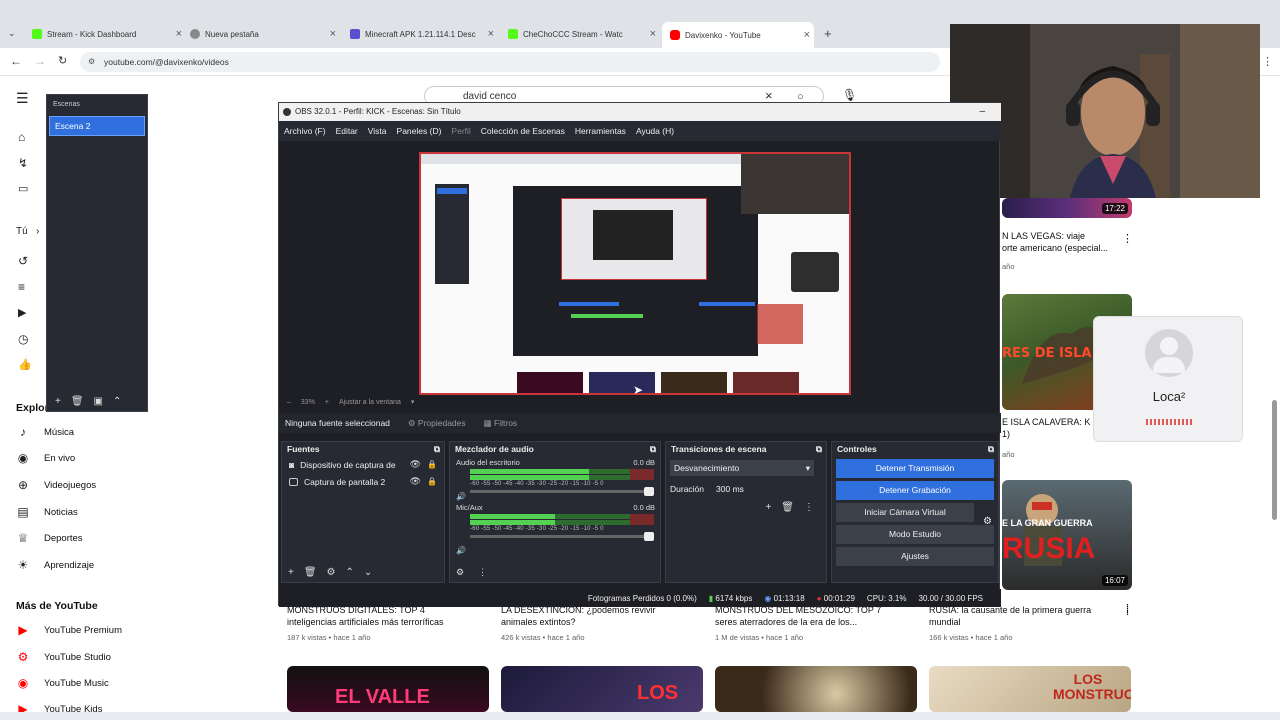 This screenshot has height=720, width=1280. Describe the element at coordinates (849, 95) in the screenshot. I see `mic-icon: 🎙` at that location.